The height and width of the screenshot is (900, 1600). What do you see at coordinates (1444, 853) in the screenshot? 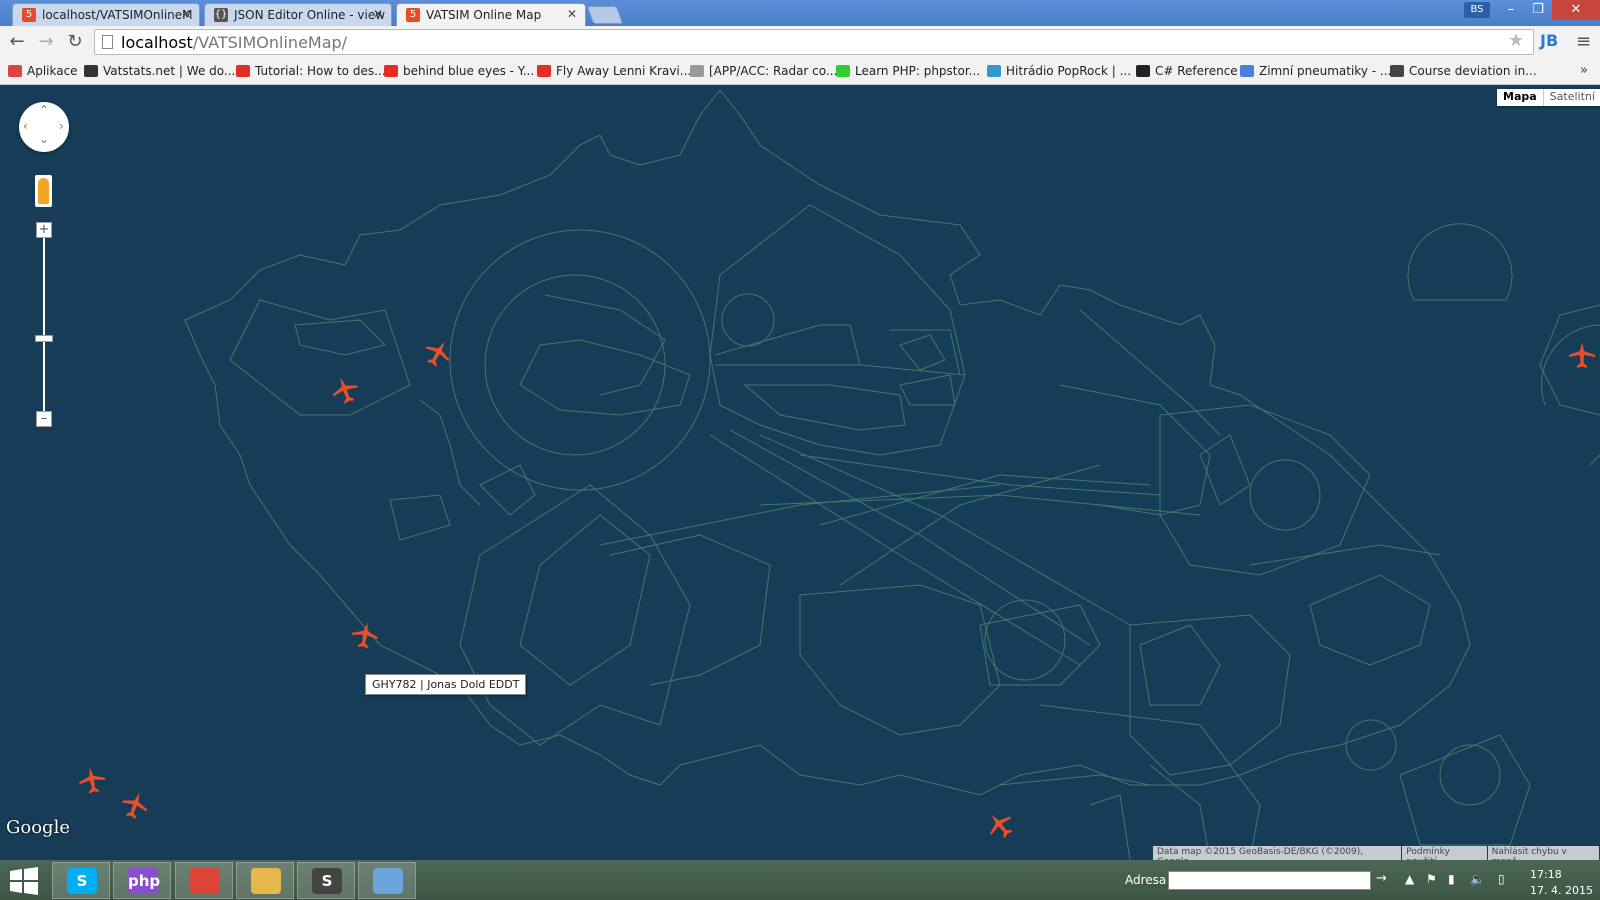
I see `terms-link: Podmínky použití` at bounding box center [1444, 853].